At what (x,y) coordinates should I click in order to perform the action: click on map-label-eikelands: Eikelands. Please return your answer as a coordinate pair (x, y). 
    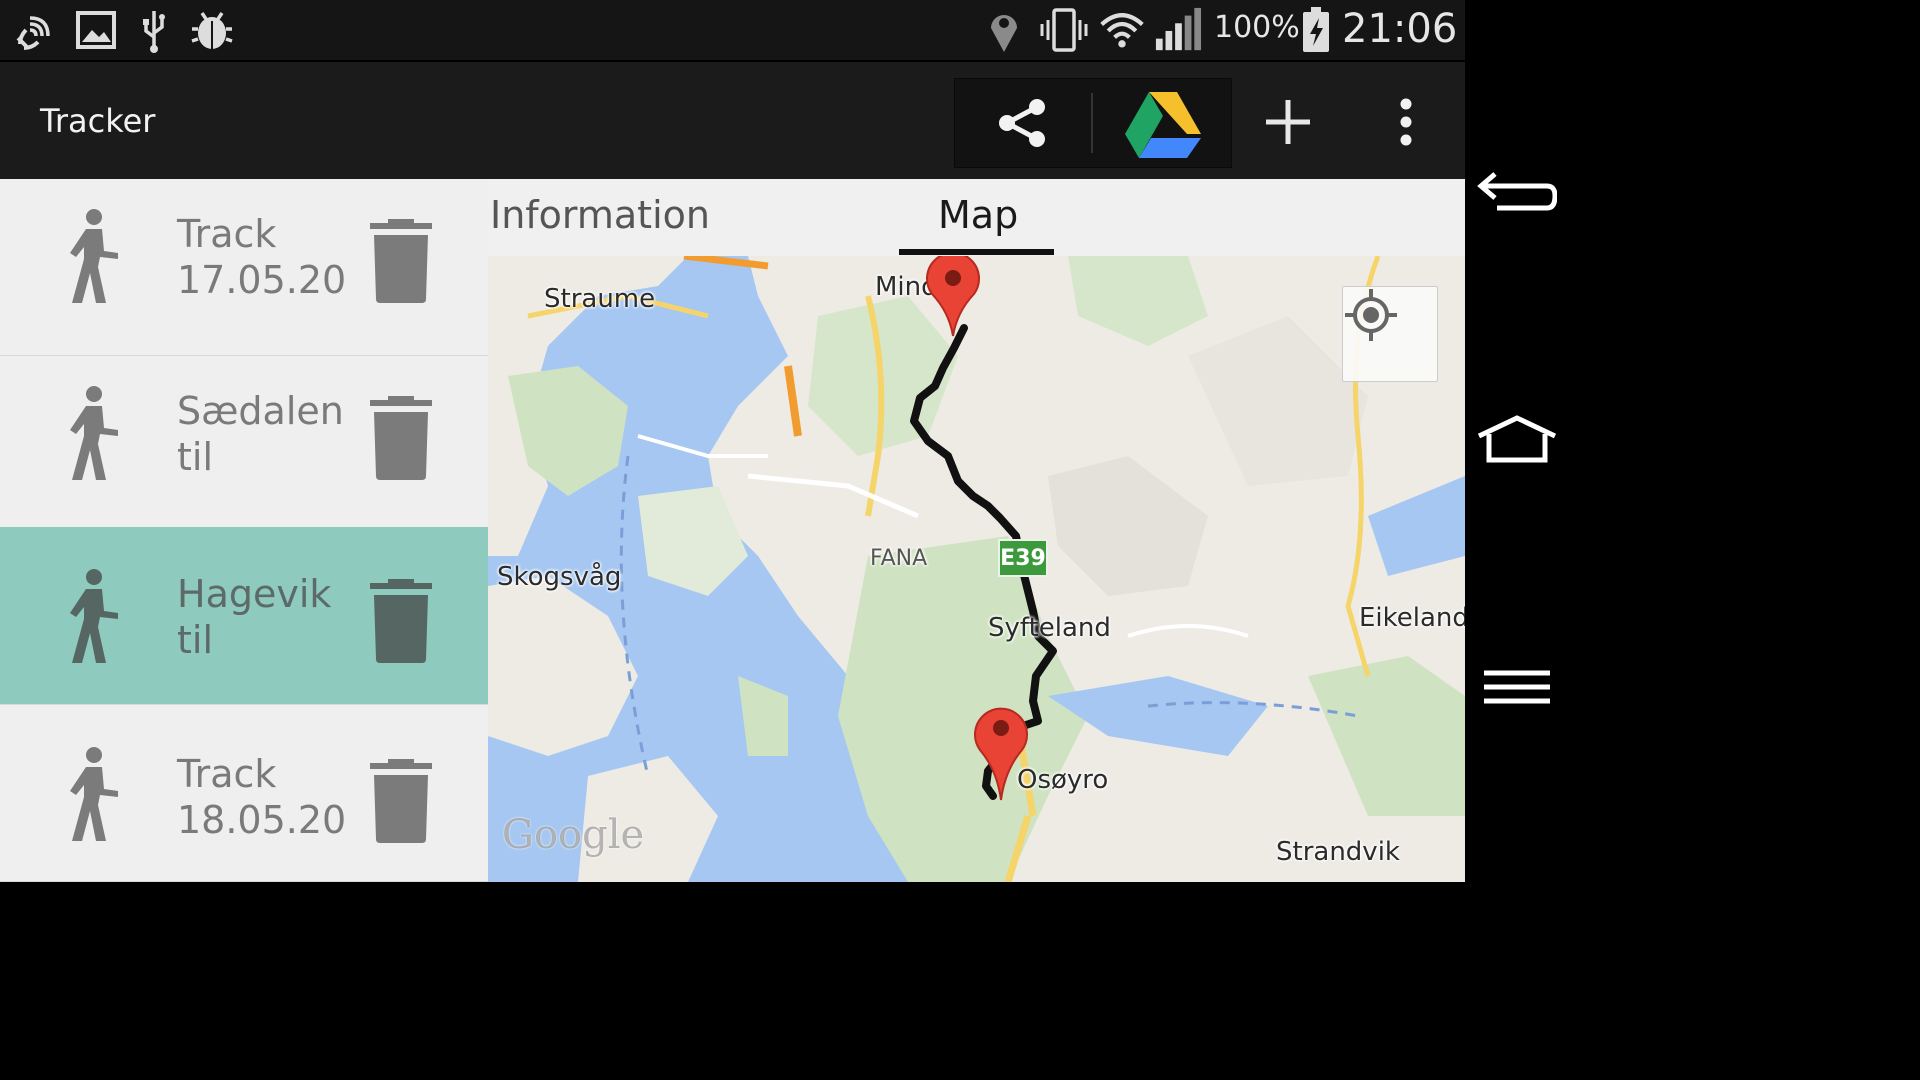
    Looking at the image, I should click on (1412, 618).